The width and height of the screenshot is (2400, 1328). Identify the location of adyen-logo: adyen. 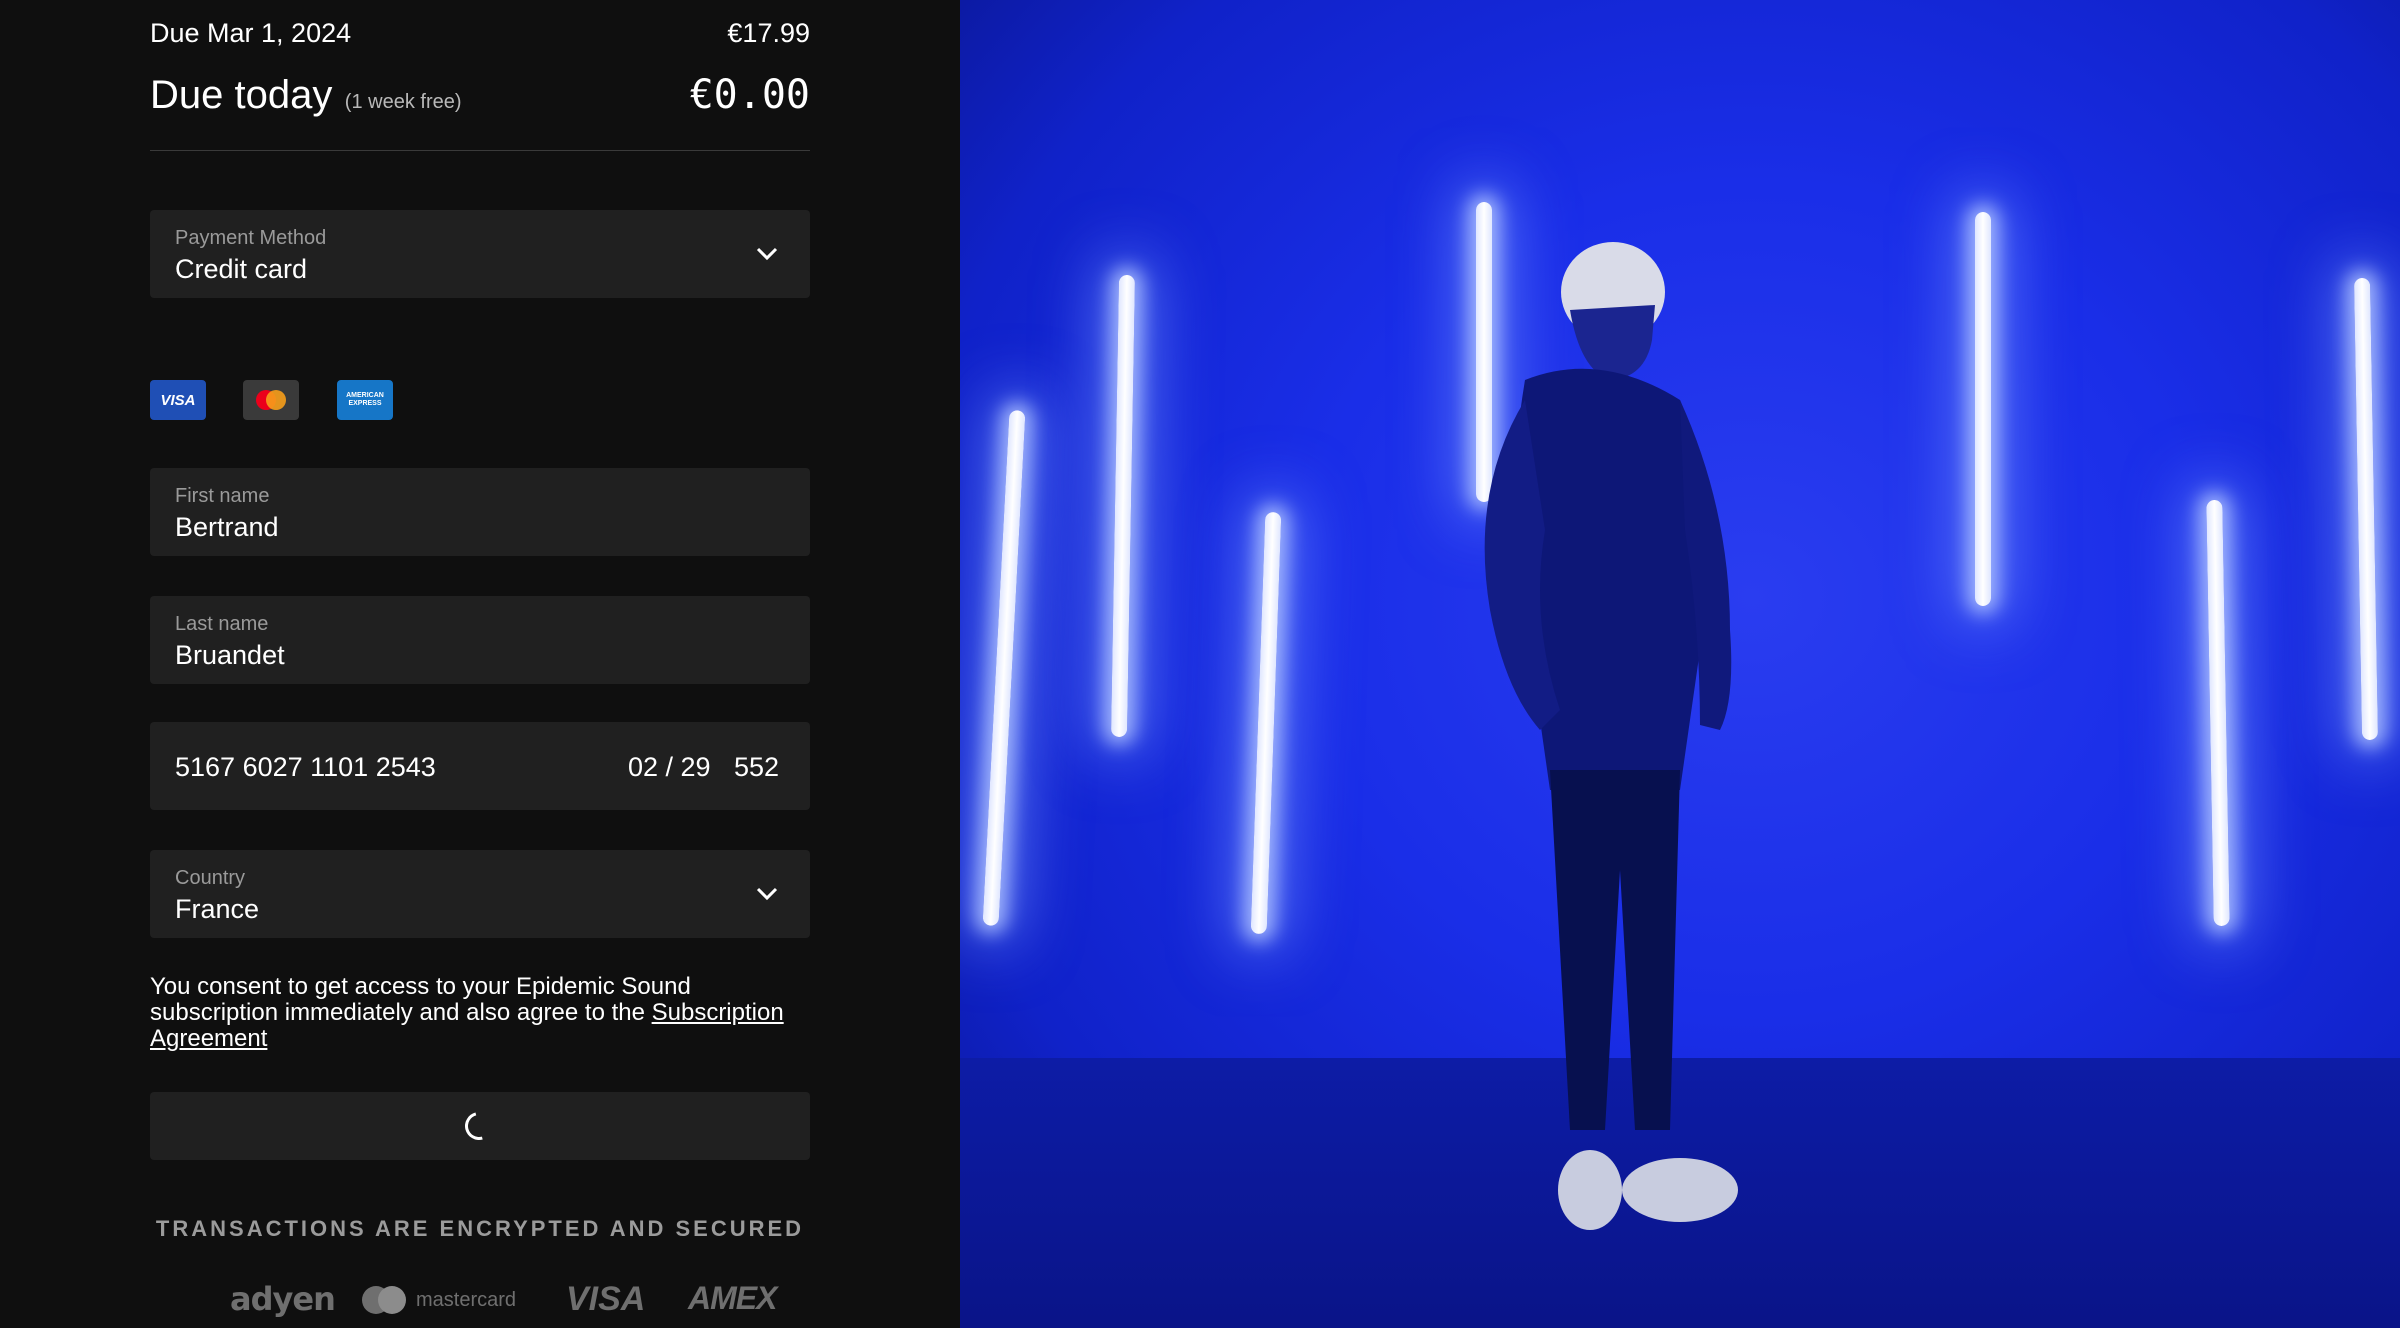
(283, 1299).